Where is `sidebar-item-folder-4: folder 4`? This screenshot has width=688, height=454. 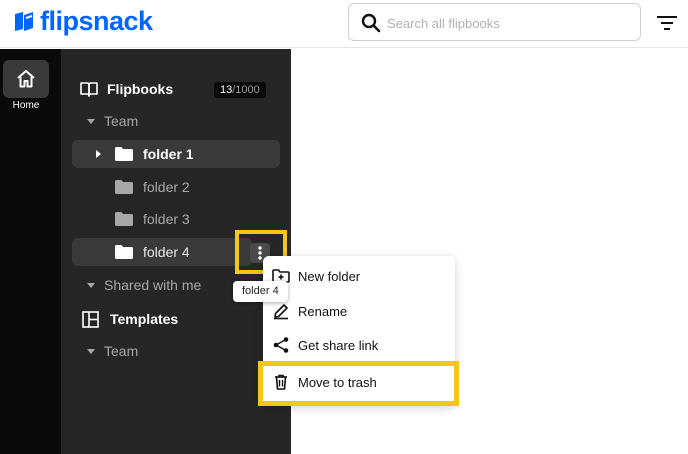
sidebar-item-folder-4: folder 4 is located at coordinates (162, 252).